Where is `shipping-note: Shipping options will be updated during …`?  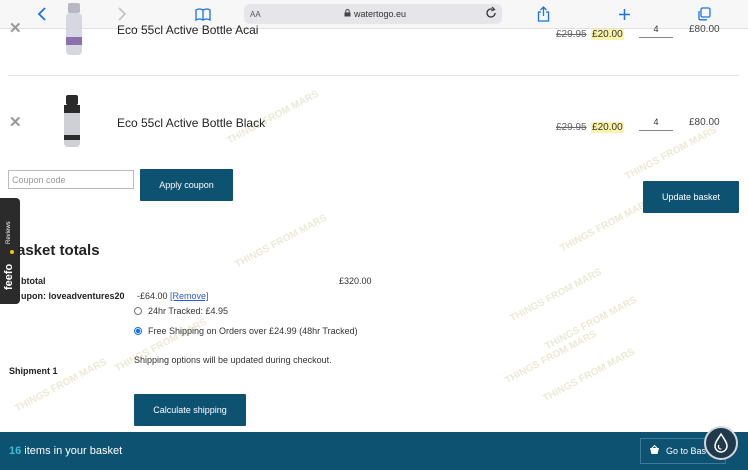 shipping-note: Shipping options will be updated during … is located at coordinates (233, 360).